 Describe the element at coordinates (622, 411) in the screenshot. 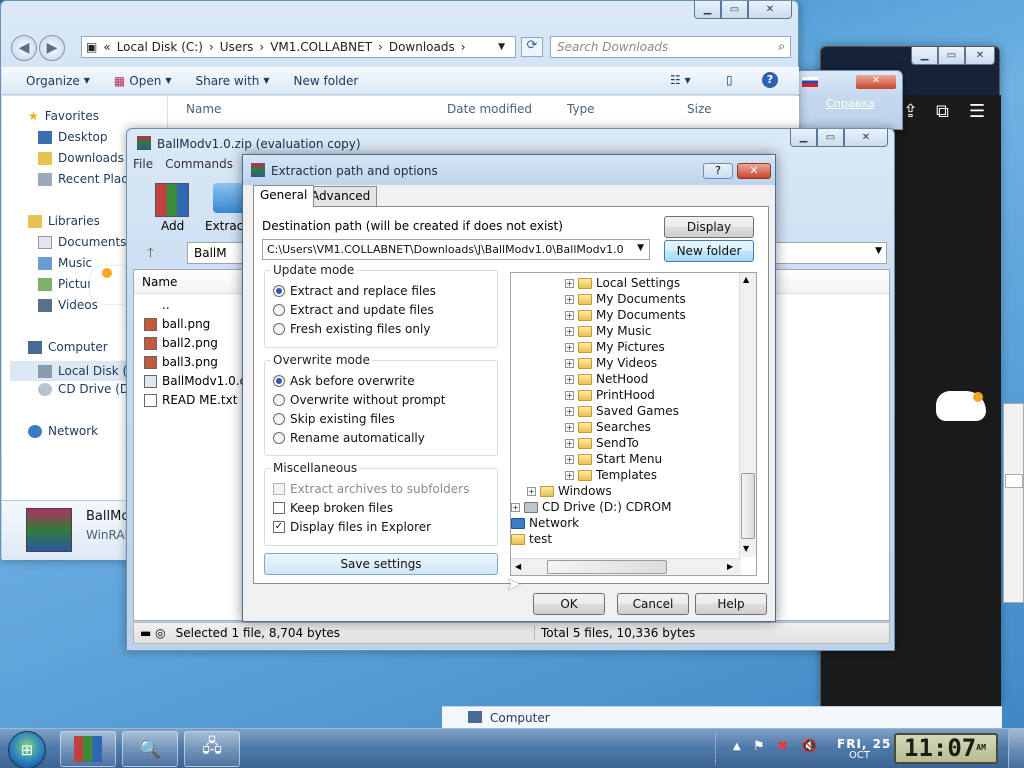

I see `tree-item: + Saved Games` at that location.